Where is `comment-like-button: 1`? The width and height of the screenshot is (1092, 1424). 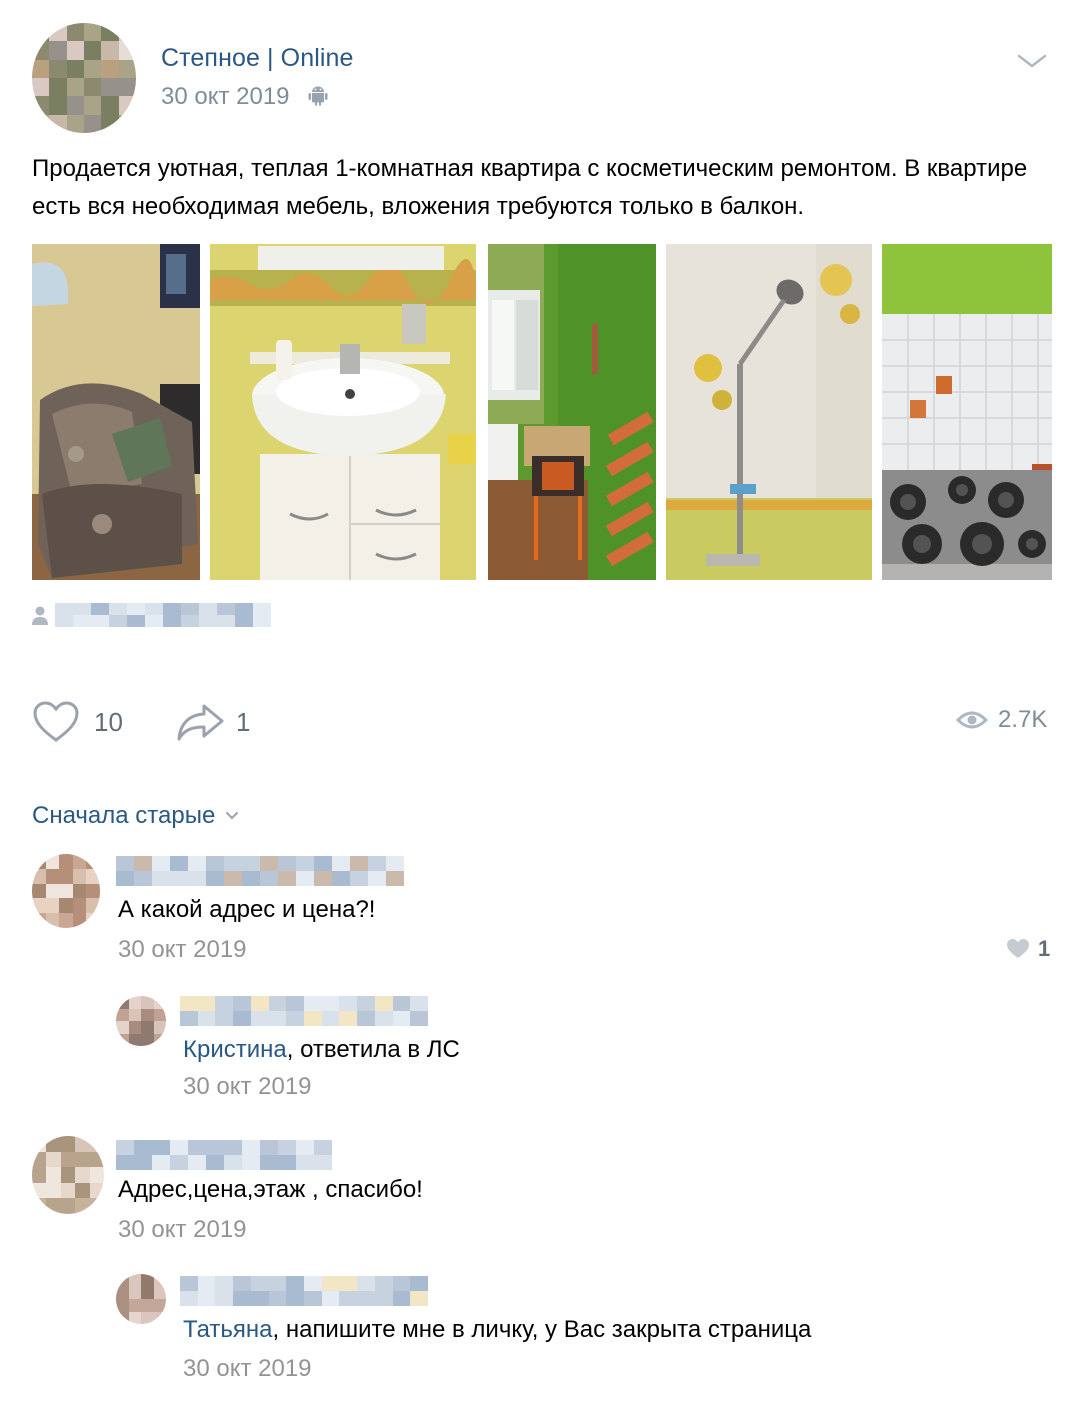 comment-like-button: 1 is located at coordinates (1028, 949).